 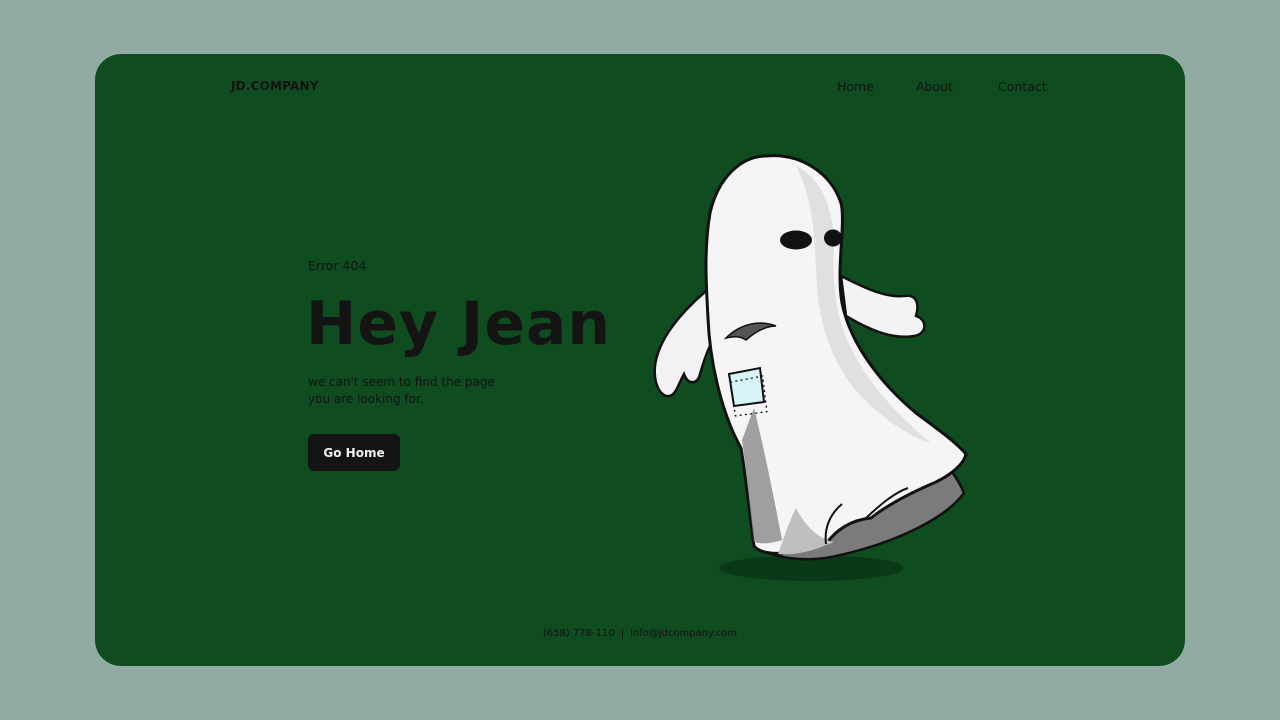 I want to click on error-message-line-2: you are looking for., so click(x=366, y=399).